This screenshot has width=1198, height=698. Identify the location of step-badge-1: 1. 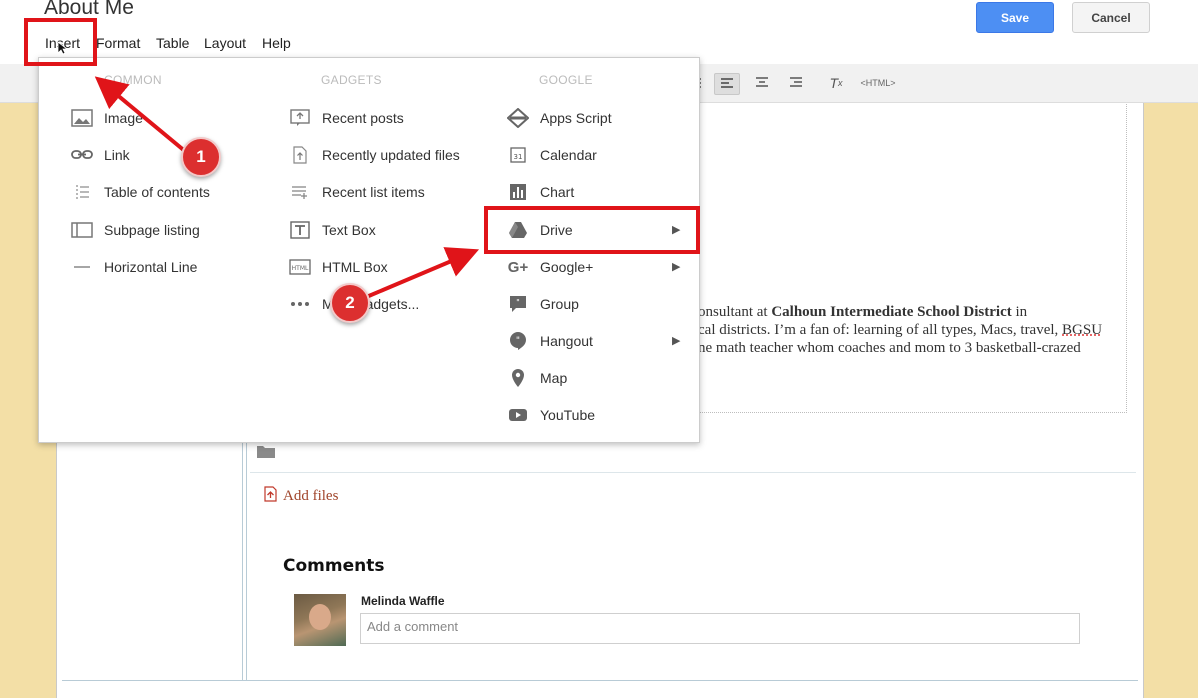
(201, 157).